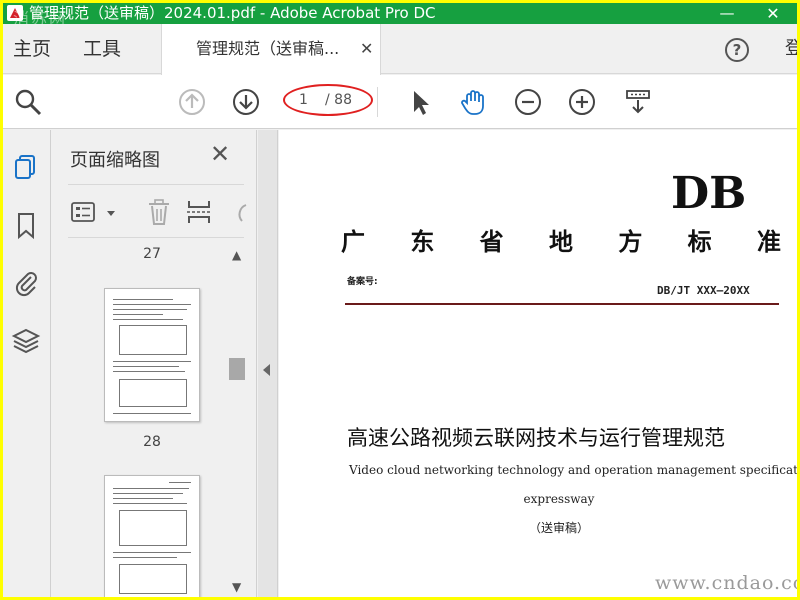 Image resolution: width=800 pixels, height=600 pixels. What do you see at coordinates (703, 290) in the screenshot?
I see `standard-code: DB/JT XXX—20XX` at bounding box center [703, 290].